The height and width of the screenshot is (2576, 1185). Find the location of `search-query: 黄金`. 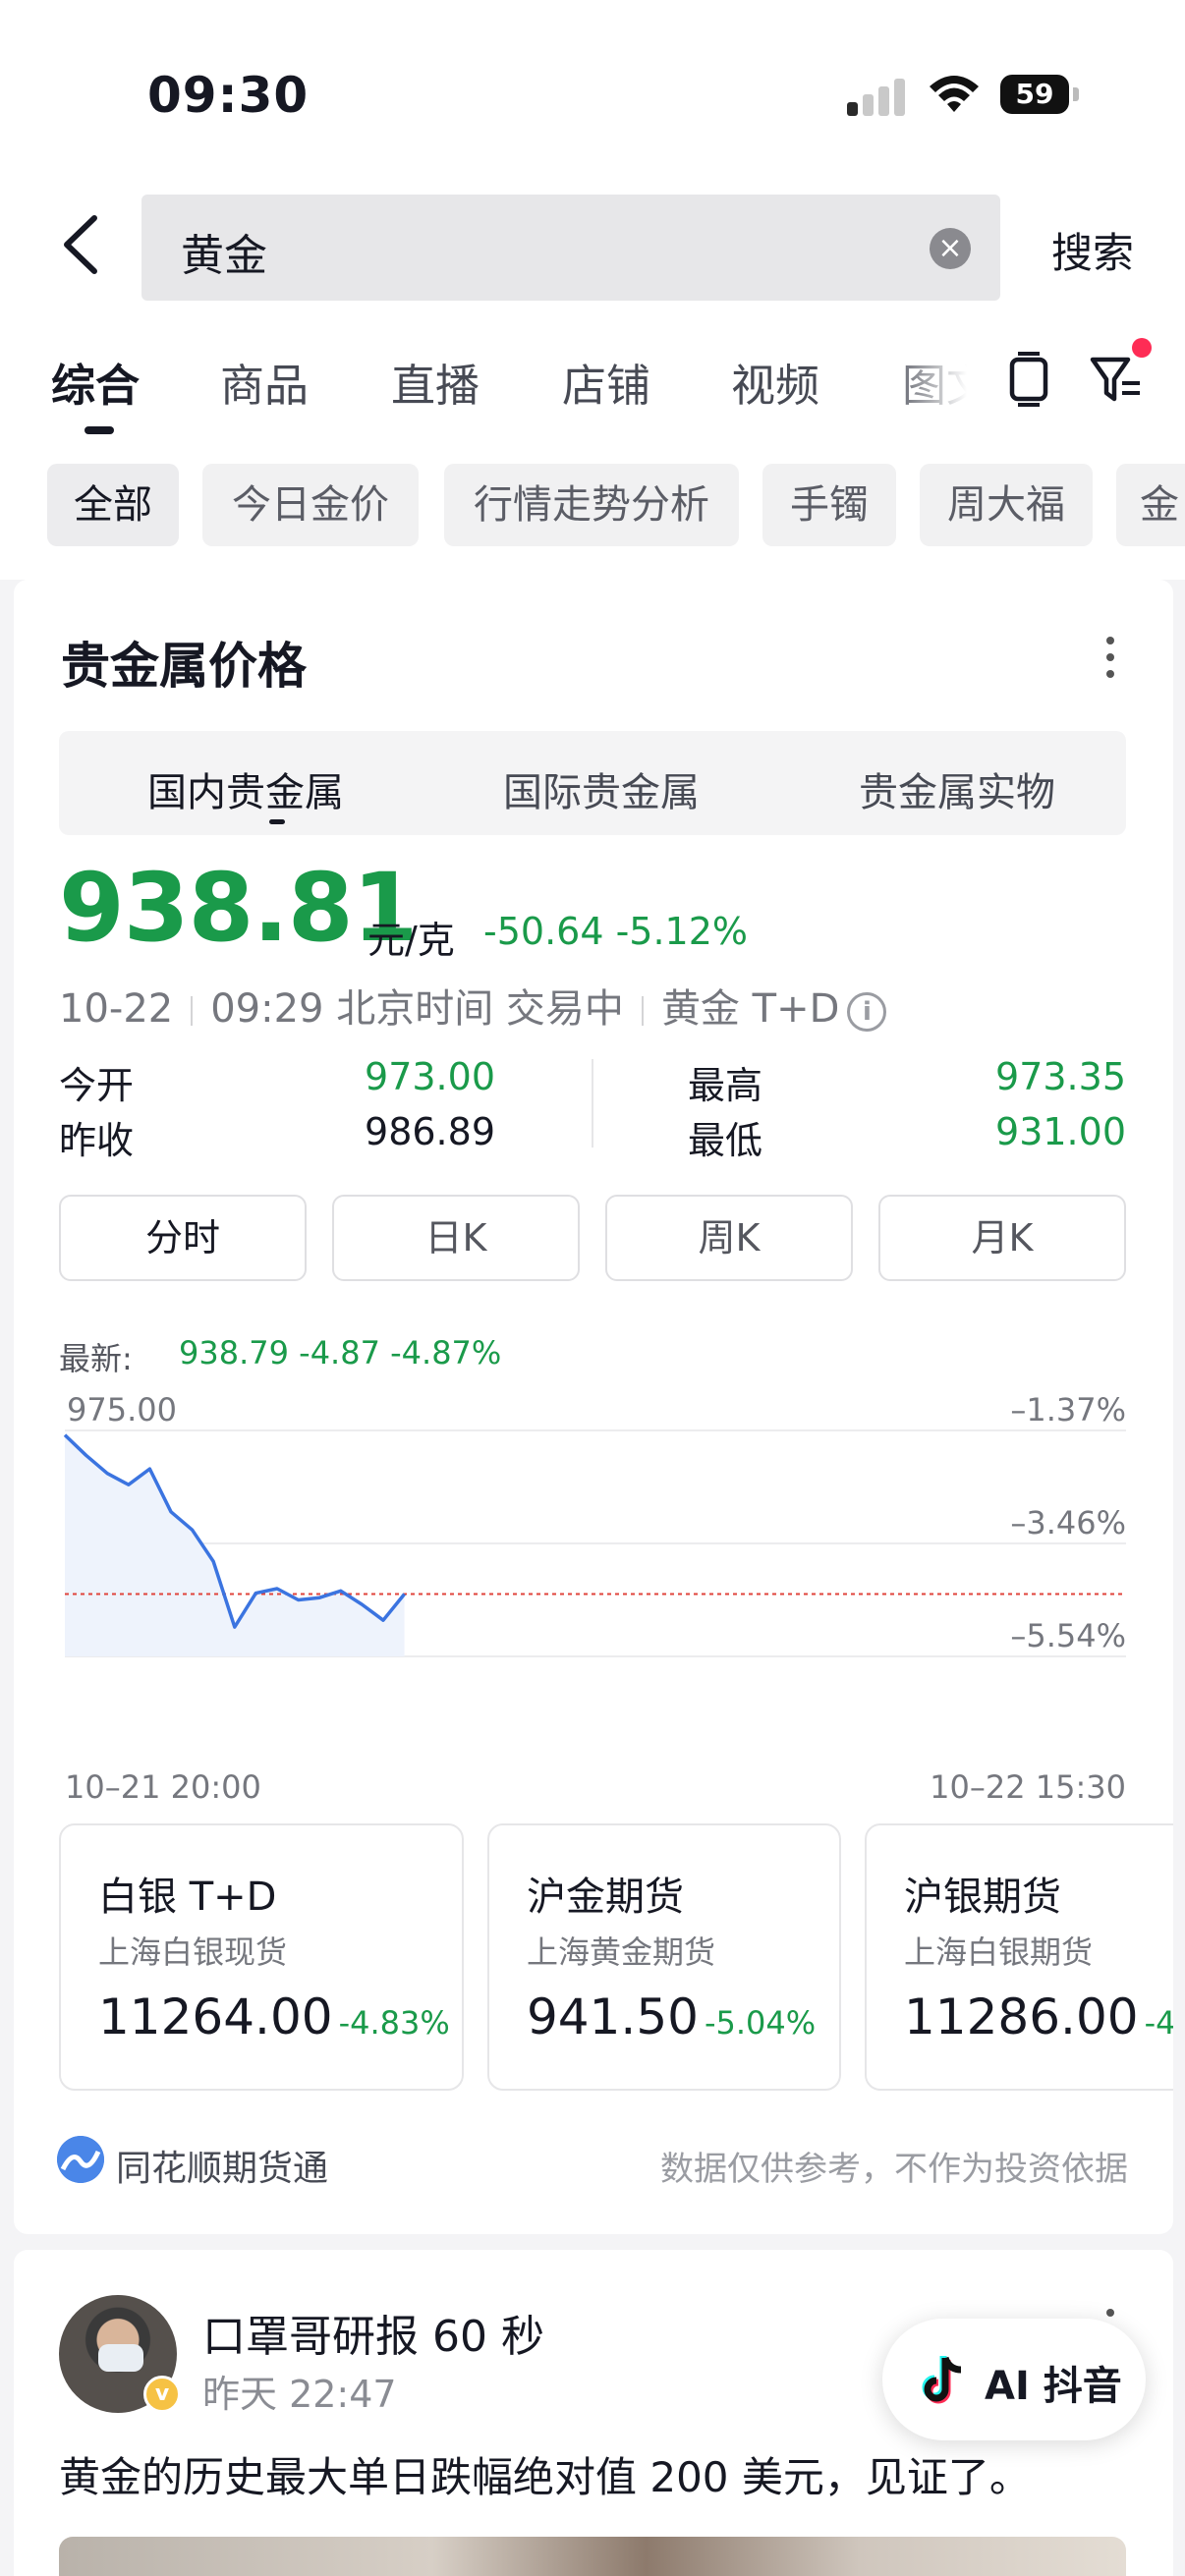

search-query: 黄金 is located at coordinates (224, 251).